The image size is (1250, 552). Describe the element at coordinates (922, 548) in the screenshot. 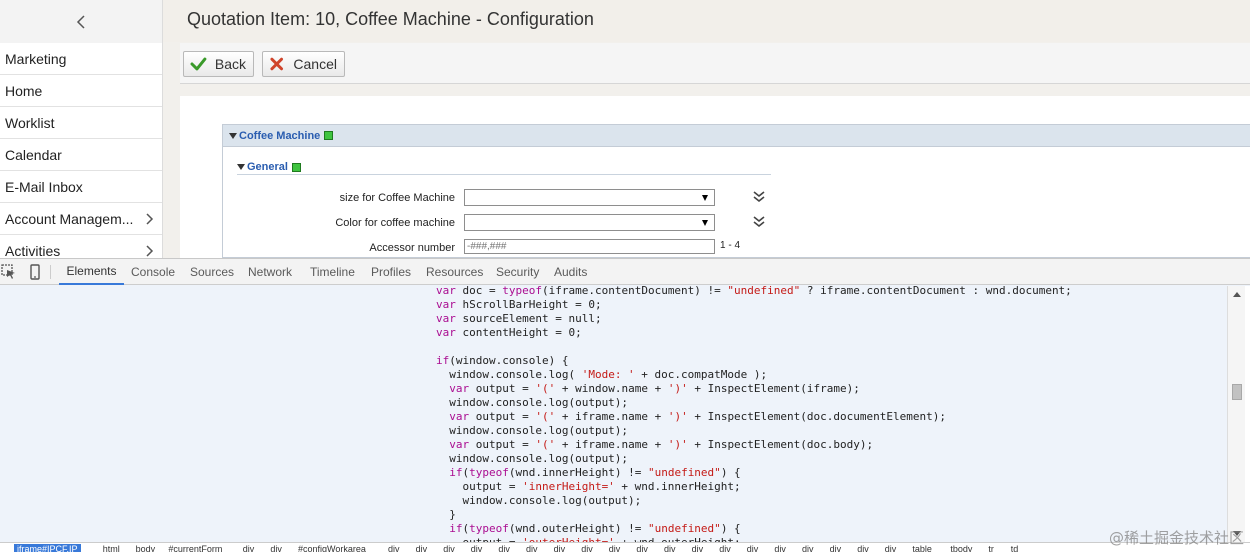

I see `breadcrumb-item: table` at that location.